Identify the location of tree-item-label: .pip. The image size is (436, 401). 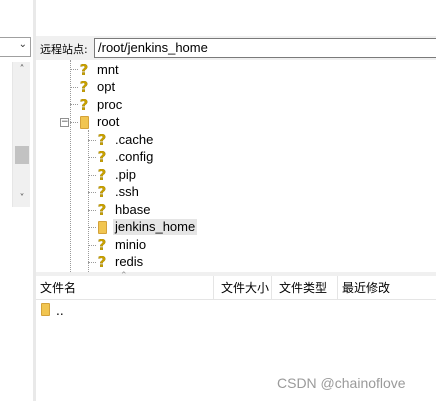
(125, 174).